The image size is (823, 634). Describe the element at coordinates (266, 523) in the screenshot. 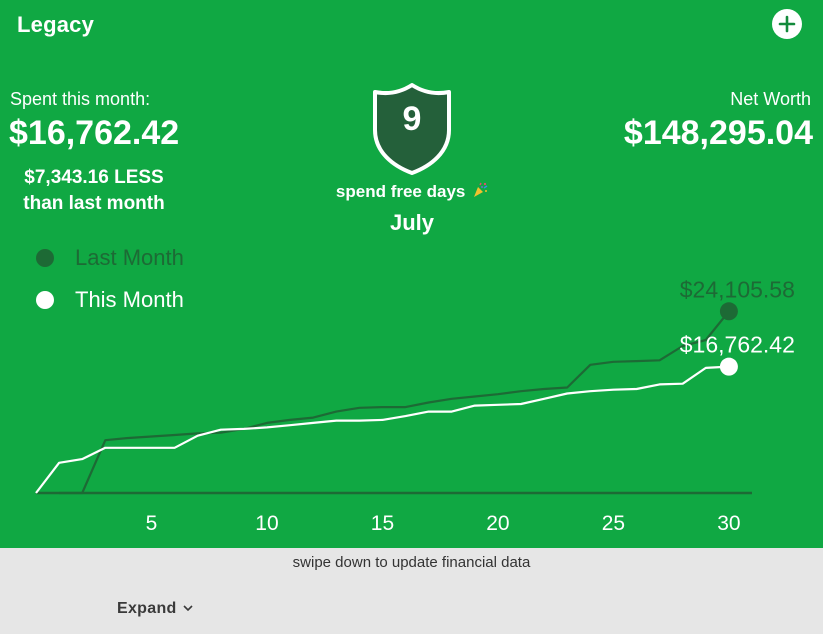

I see `x-tick-label: 10` at that location.